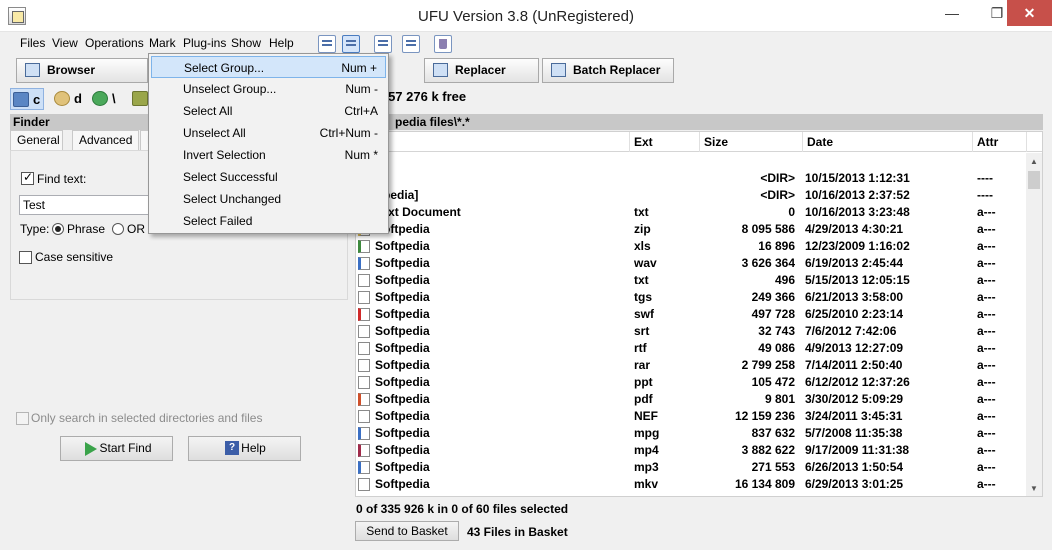 The height and width of the screenshot is (550, 1052). I want to click on file-ext: txt, so click(641, 212).